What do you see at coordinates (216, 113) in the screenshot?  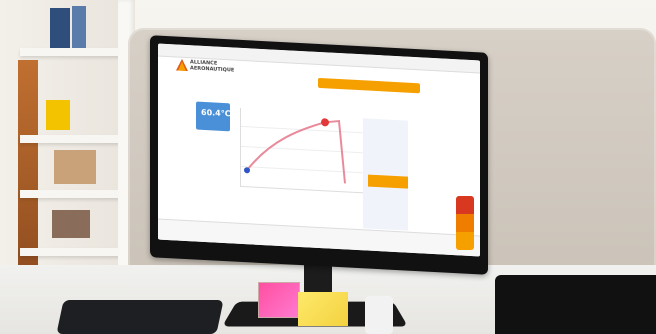 I see `temperature-value: 60.4°C` at bounding box center [216, 113].